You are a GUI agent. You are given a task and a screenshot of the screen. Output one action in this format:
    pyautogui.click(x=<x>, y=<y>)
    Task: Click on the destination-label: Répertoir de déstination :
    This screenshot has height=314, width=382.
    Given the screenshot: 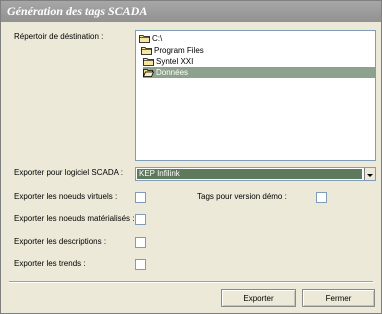 What is the action you would take?
    pyautogui.click(x=59, y=36)
    